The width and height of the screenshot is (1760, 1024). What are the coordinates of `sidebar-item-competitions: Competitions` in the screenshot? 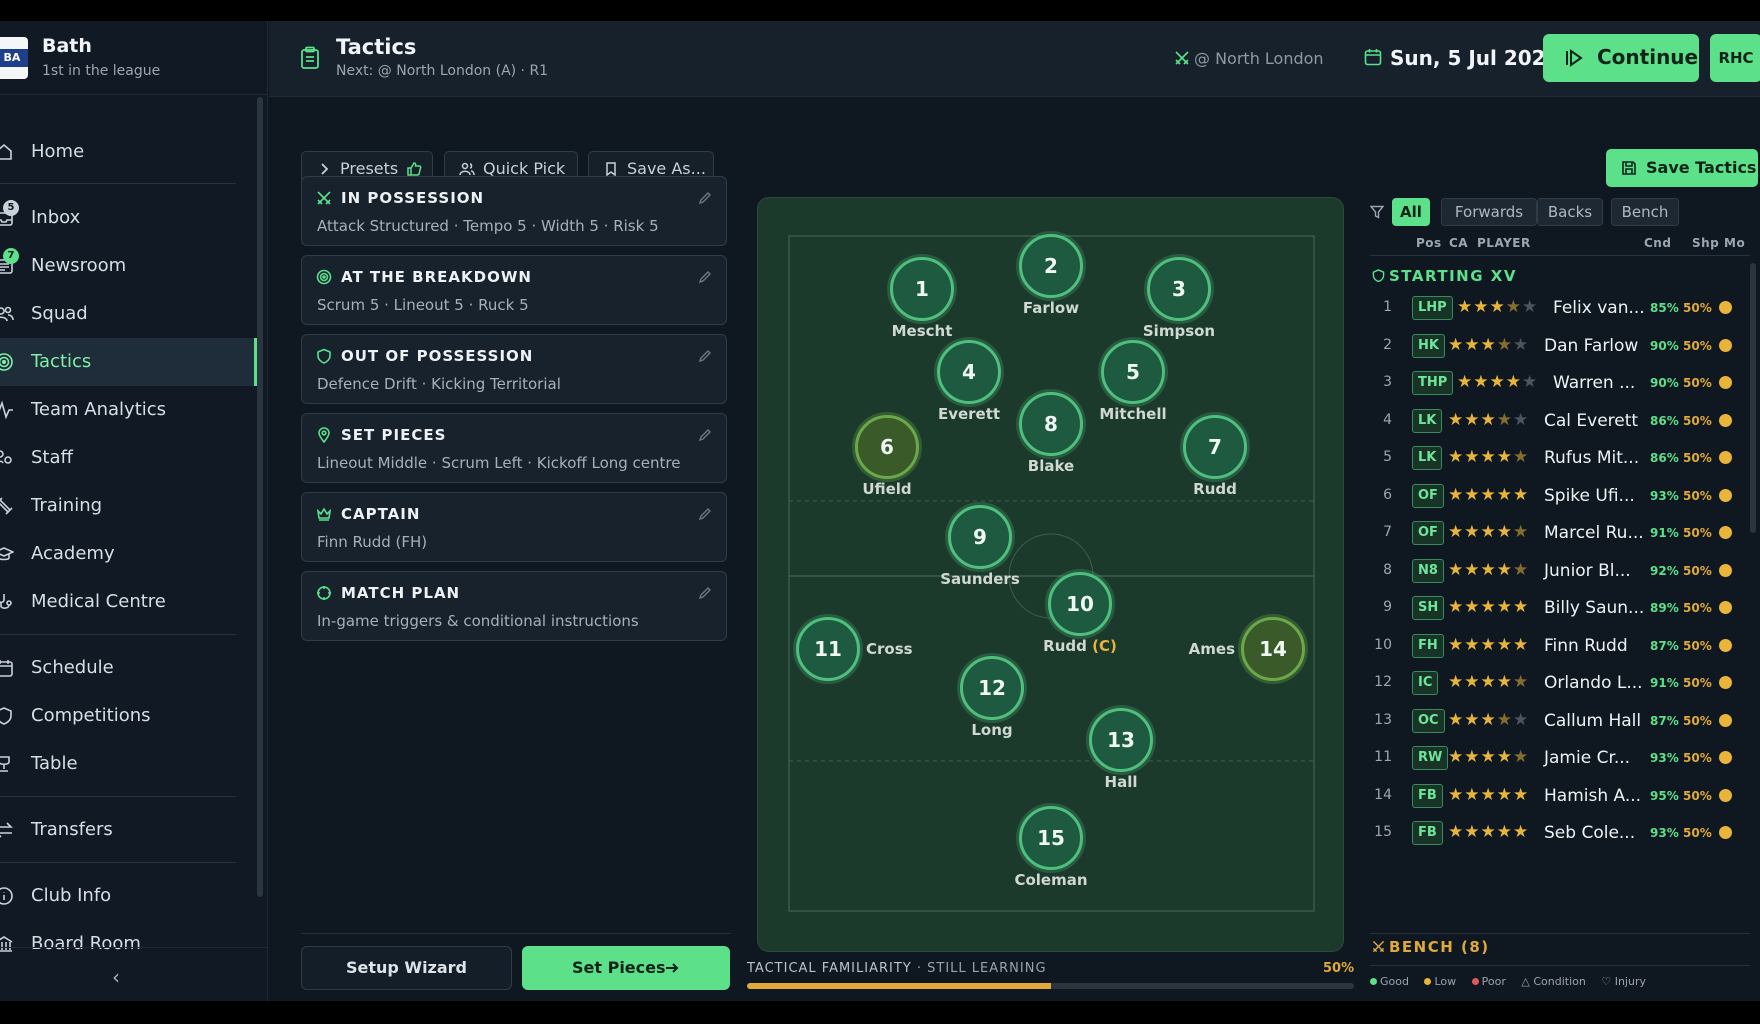 It's located at (128, 716).